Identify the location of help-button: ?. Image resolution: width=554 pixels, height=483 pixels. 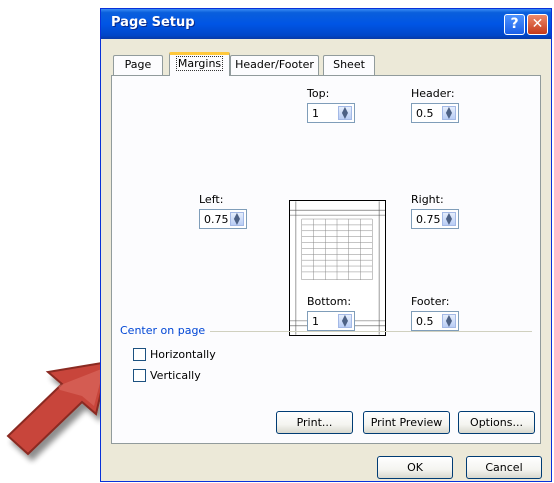
(514, 24).